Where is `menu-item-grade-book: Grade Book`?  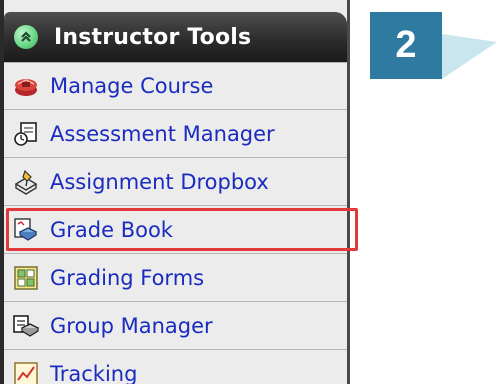 menu-item-grade-book: Grade Book is located at coordinates (181, 230).